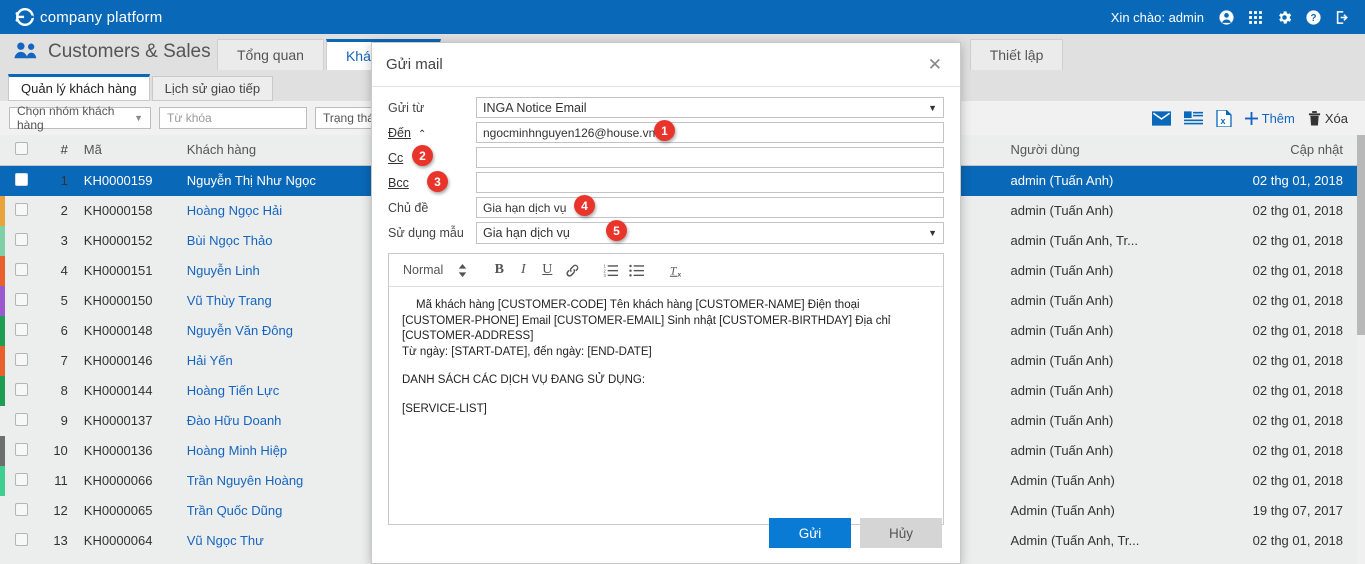 The height and width of the screenshot is (564, 1365). I want to click on user-circle-icon, so click(1226, 17).